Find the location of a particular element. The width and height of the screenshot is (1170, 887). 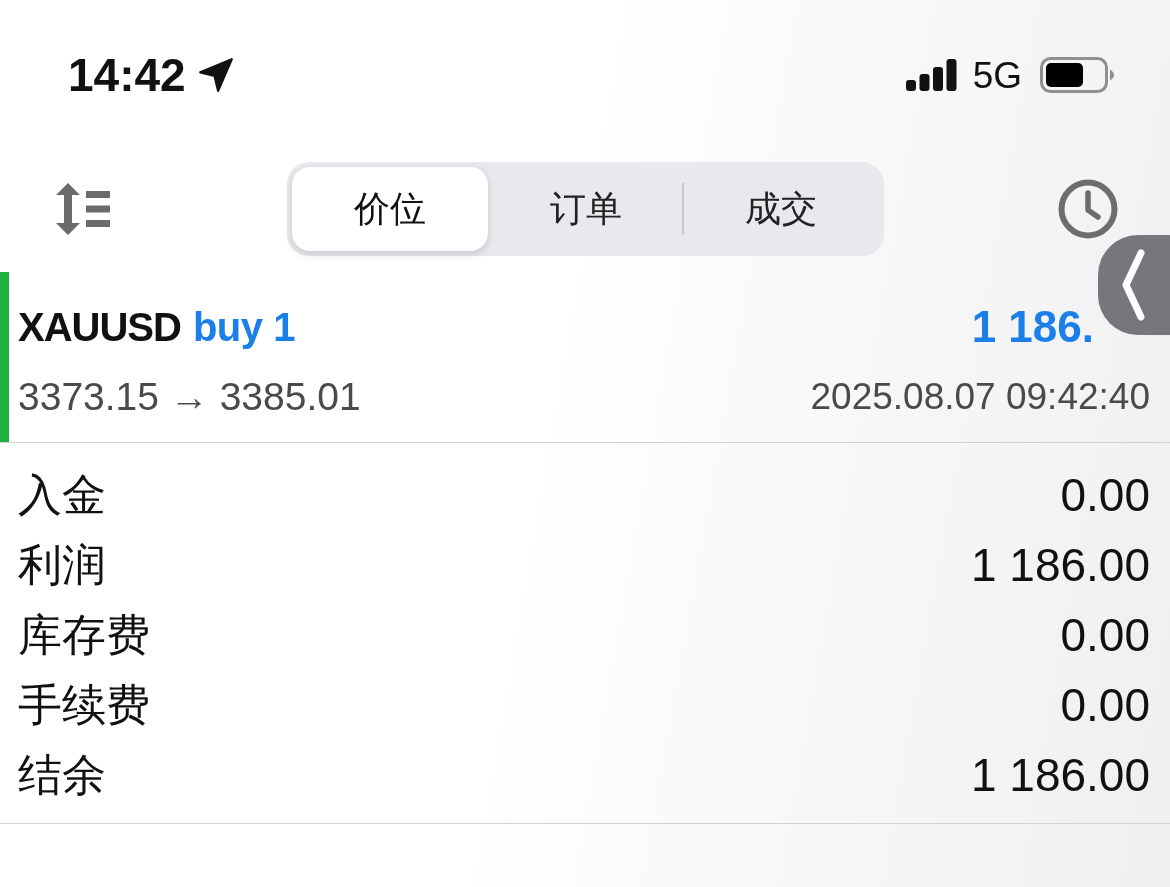

segment-tab: 订单 is located at coordinates (585, 209).